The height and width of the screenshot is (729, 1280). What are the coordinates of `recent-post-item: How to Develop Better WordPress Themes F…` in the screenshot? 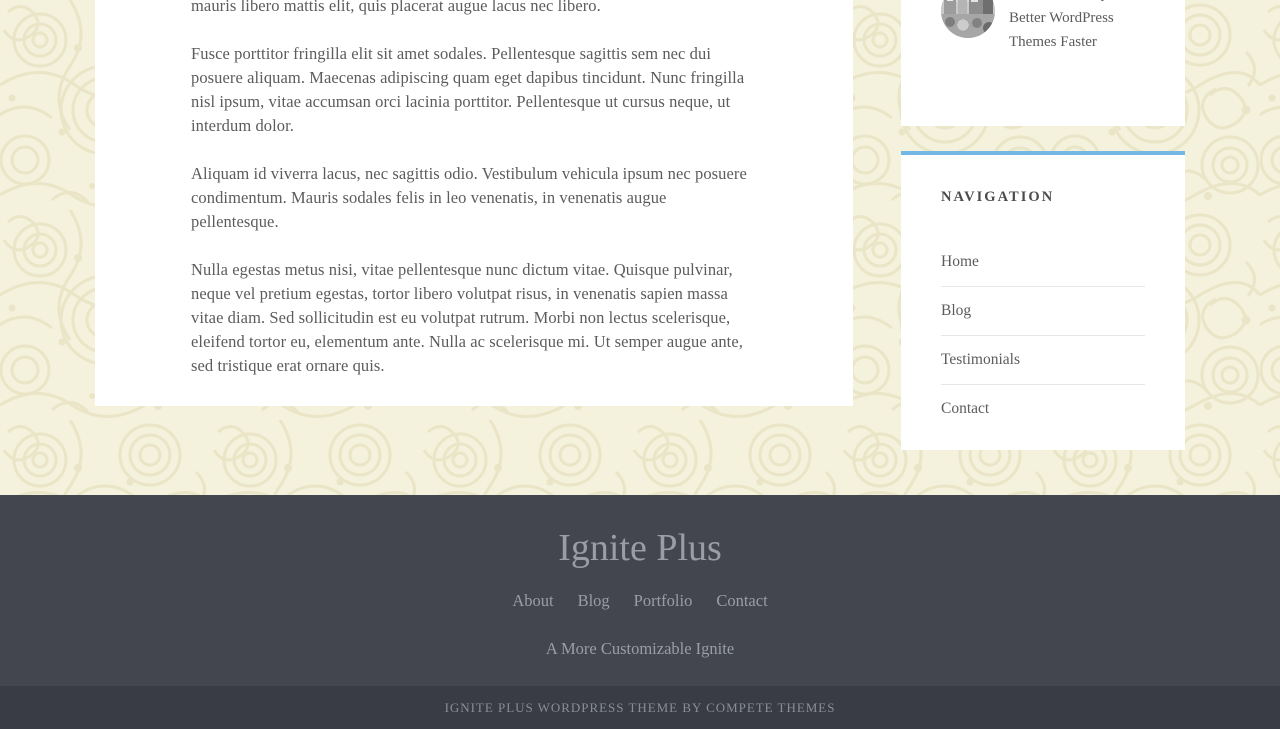 It's located at (1043, 27).